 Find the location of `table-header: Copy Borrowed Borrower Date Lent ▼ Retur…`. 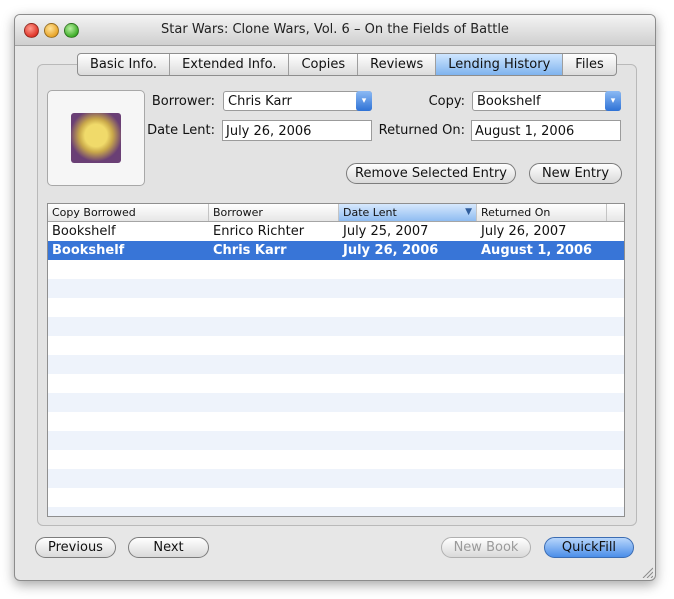

table-header: Copy Borrowed Borrower Date Lent ▼ Retur… is located at coordinates (336, 213).